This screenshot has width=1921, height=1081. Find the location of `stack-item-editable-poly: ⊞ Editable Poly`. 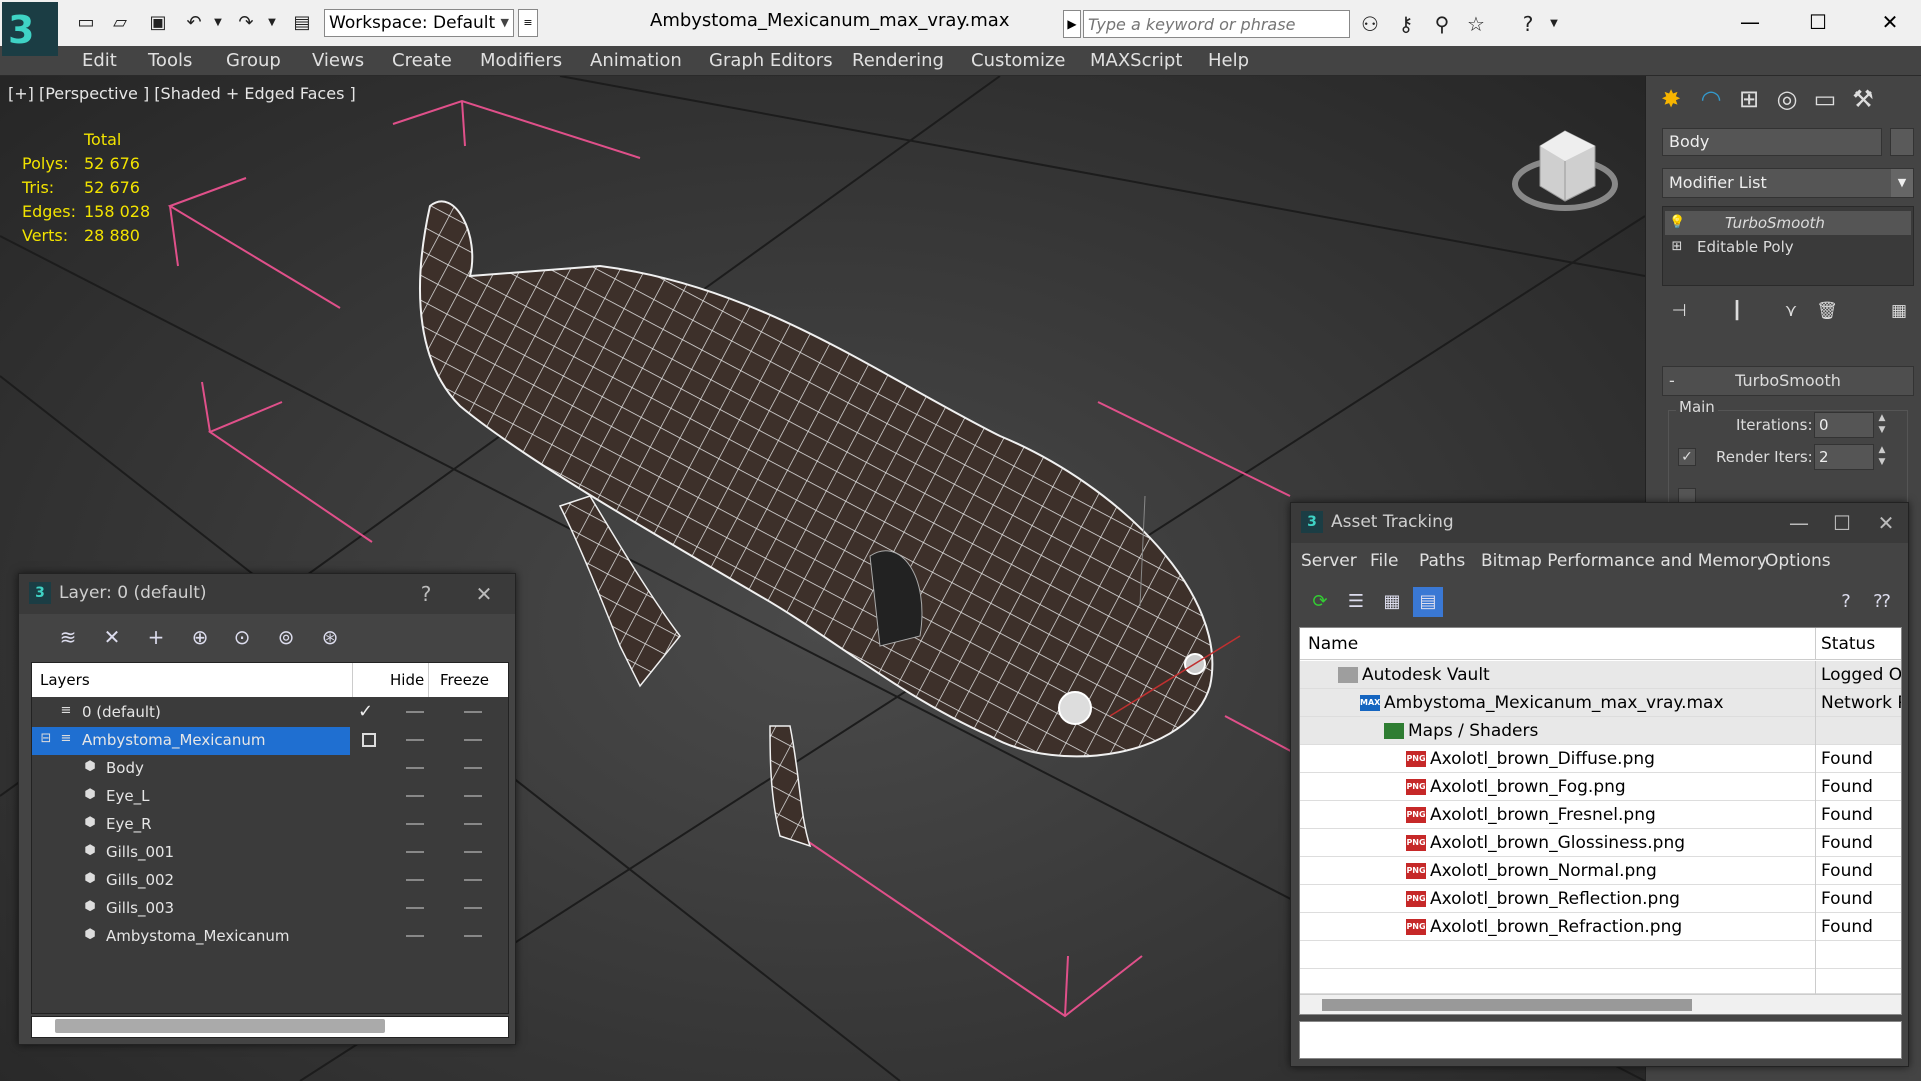

stack-item-editable-poly: ⊞ Editable Poly is located at coordinates (1788, 247).